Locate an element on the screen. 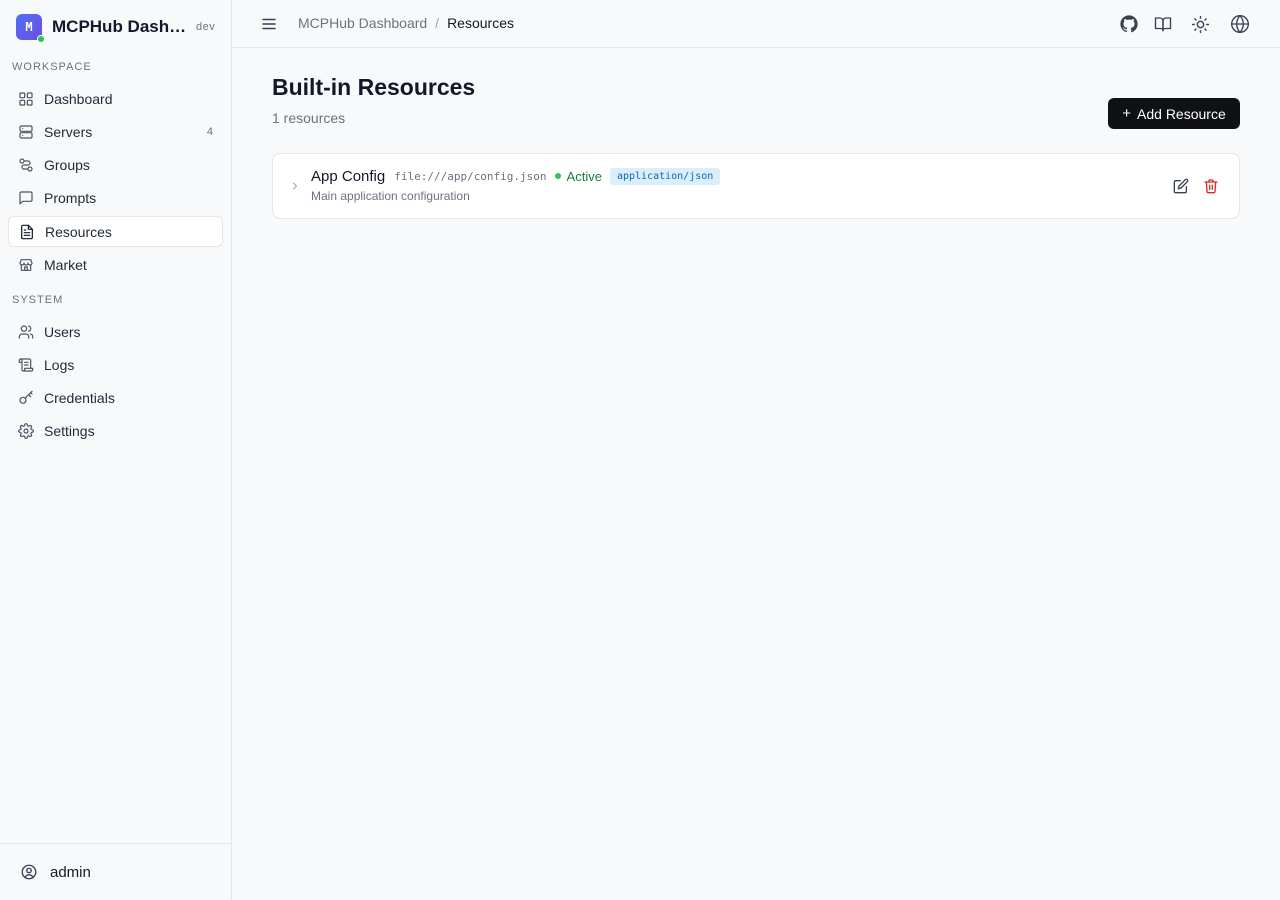 Image resolution: width=1280 pixels, height=900 pixels. sidebar-item-servers: Servers 4 is located at coordinates (115, 131).